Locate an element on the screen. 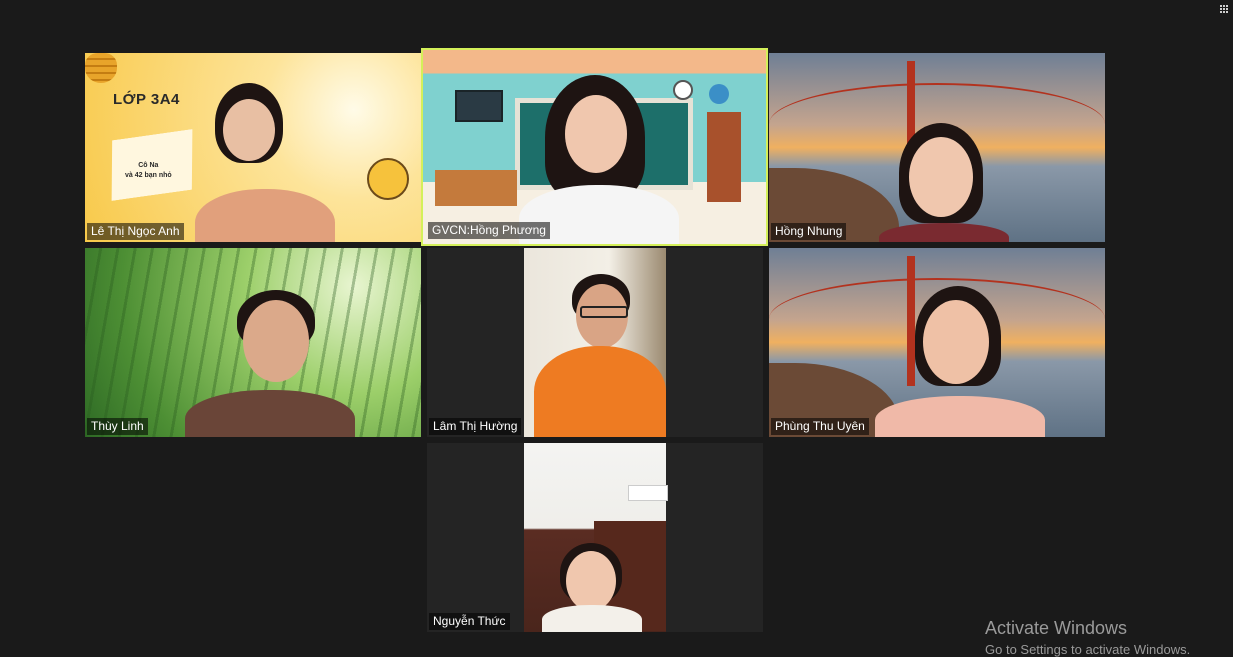 The width and height of the screenshot is (1233, 657). participant-name-label: Lê Thị Ngọc Anh is located at coordinates (135, 231).